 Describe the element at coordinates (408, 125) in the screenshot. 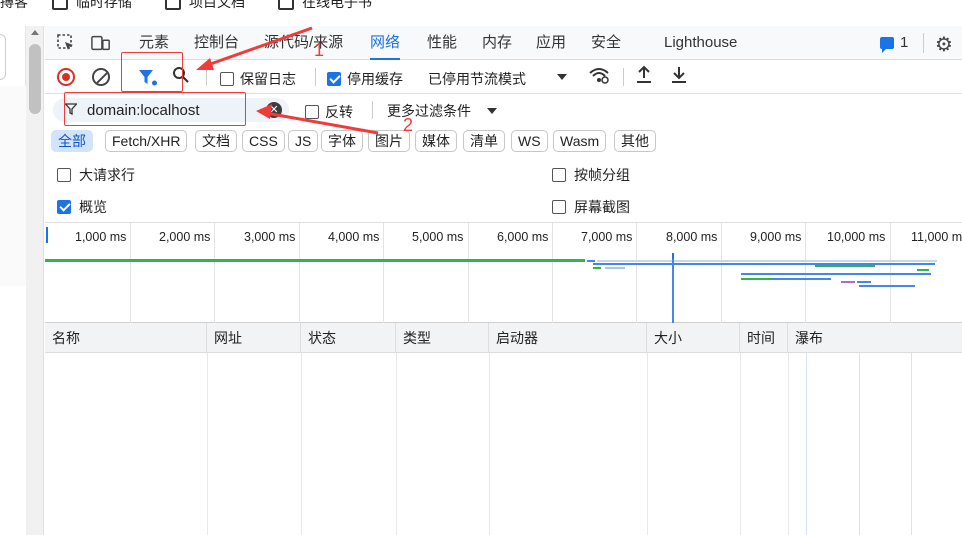

I see `annotation-label-2: 2` at that location.